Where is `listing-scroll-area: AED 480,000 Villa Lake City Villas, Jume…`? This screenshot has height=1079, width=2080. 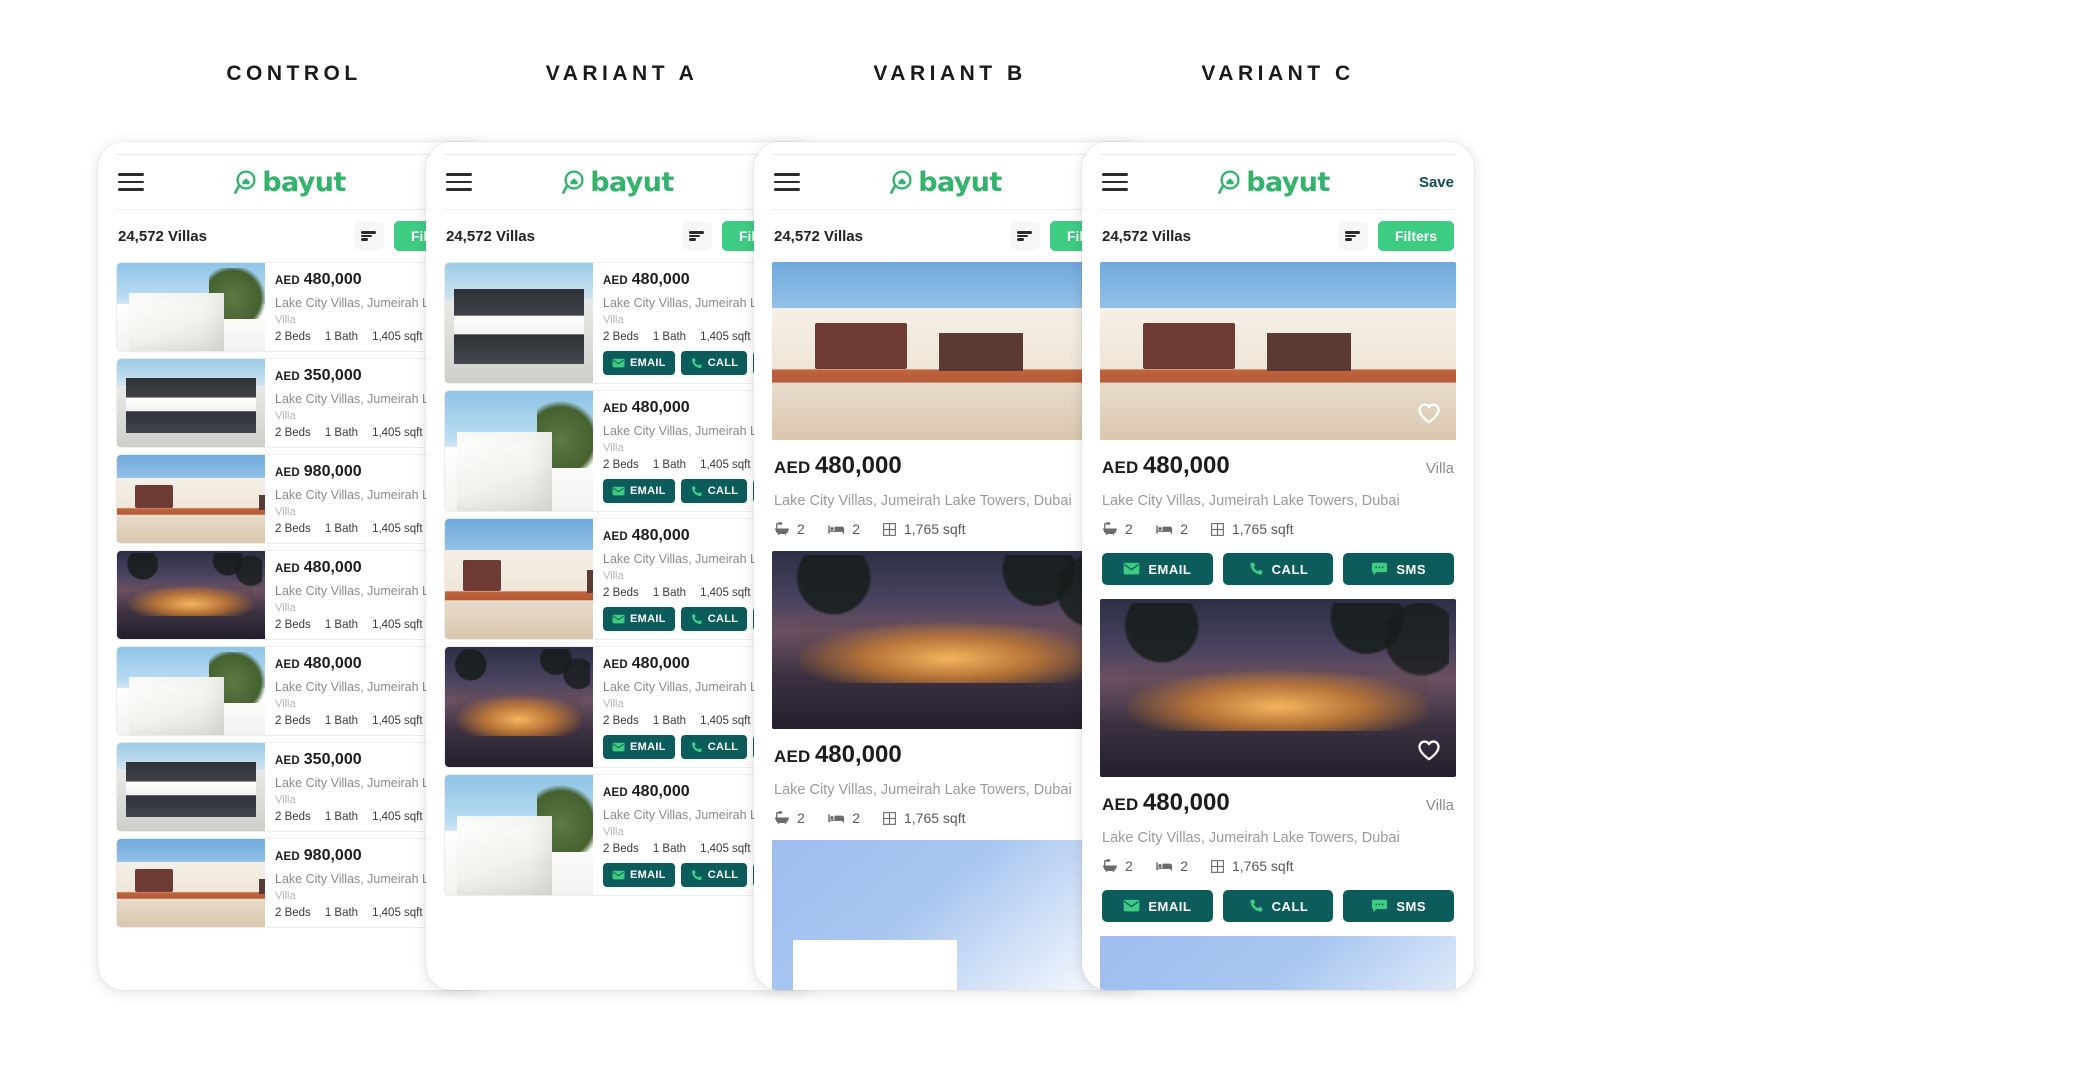
listing-scroll-area: AED 480,000 Villa Lake City Villas, Jume… is located at coordinates (1278, 626).